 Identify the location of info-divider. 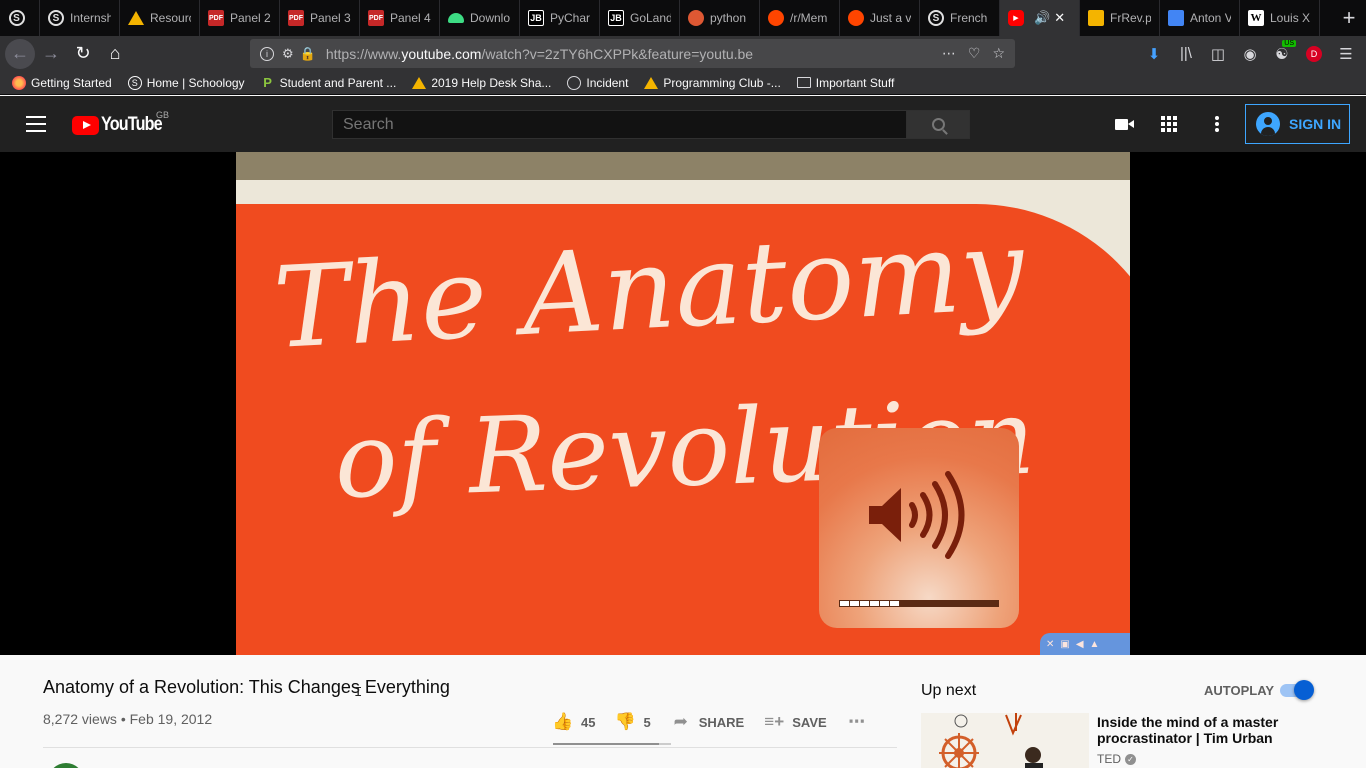
(470, 747).